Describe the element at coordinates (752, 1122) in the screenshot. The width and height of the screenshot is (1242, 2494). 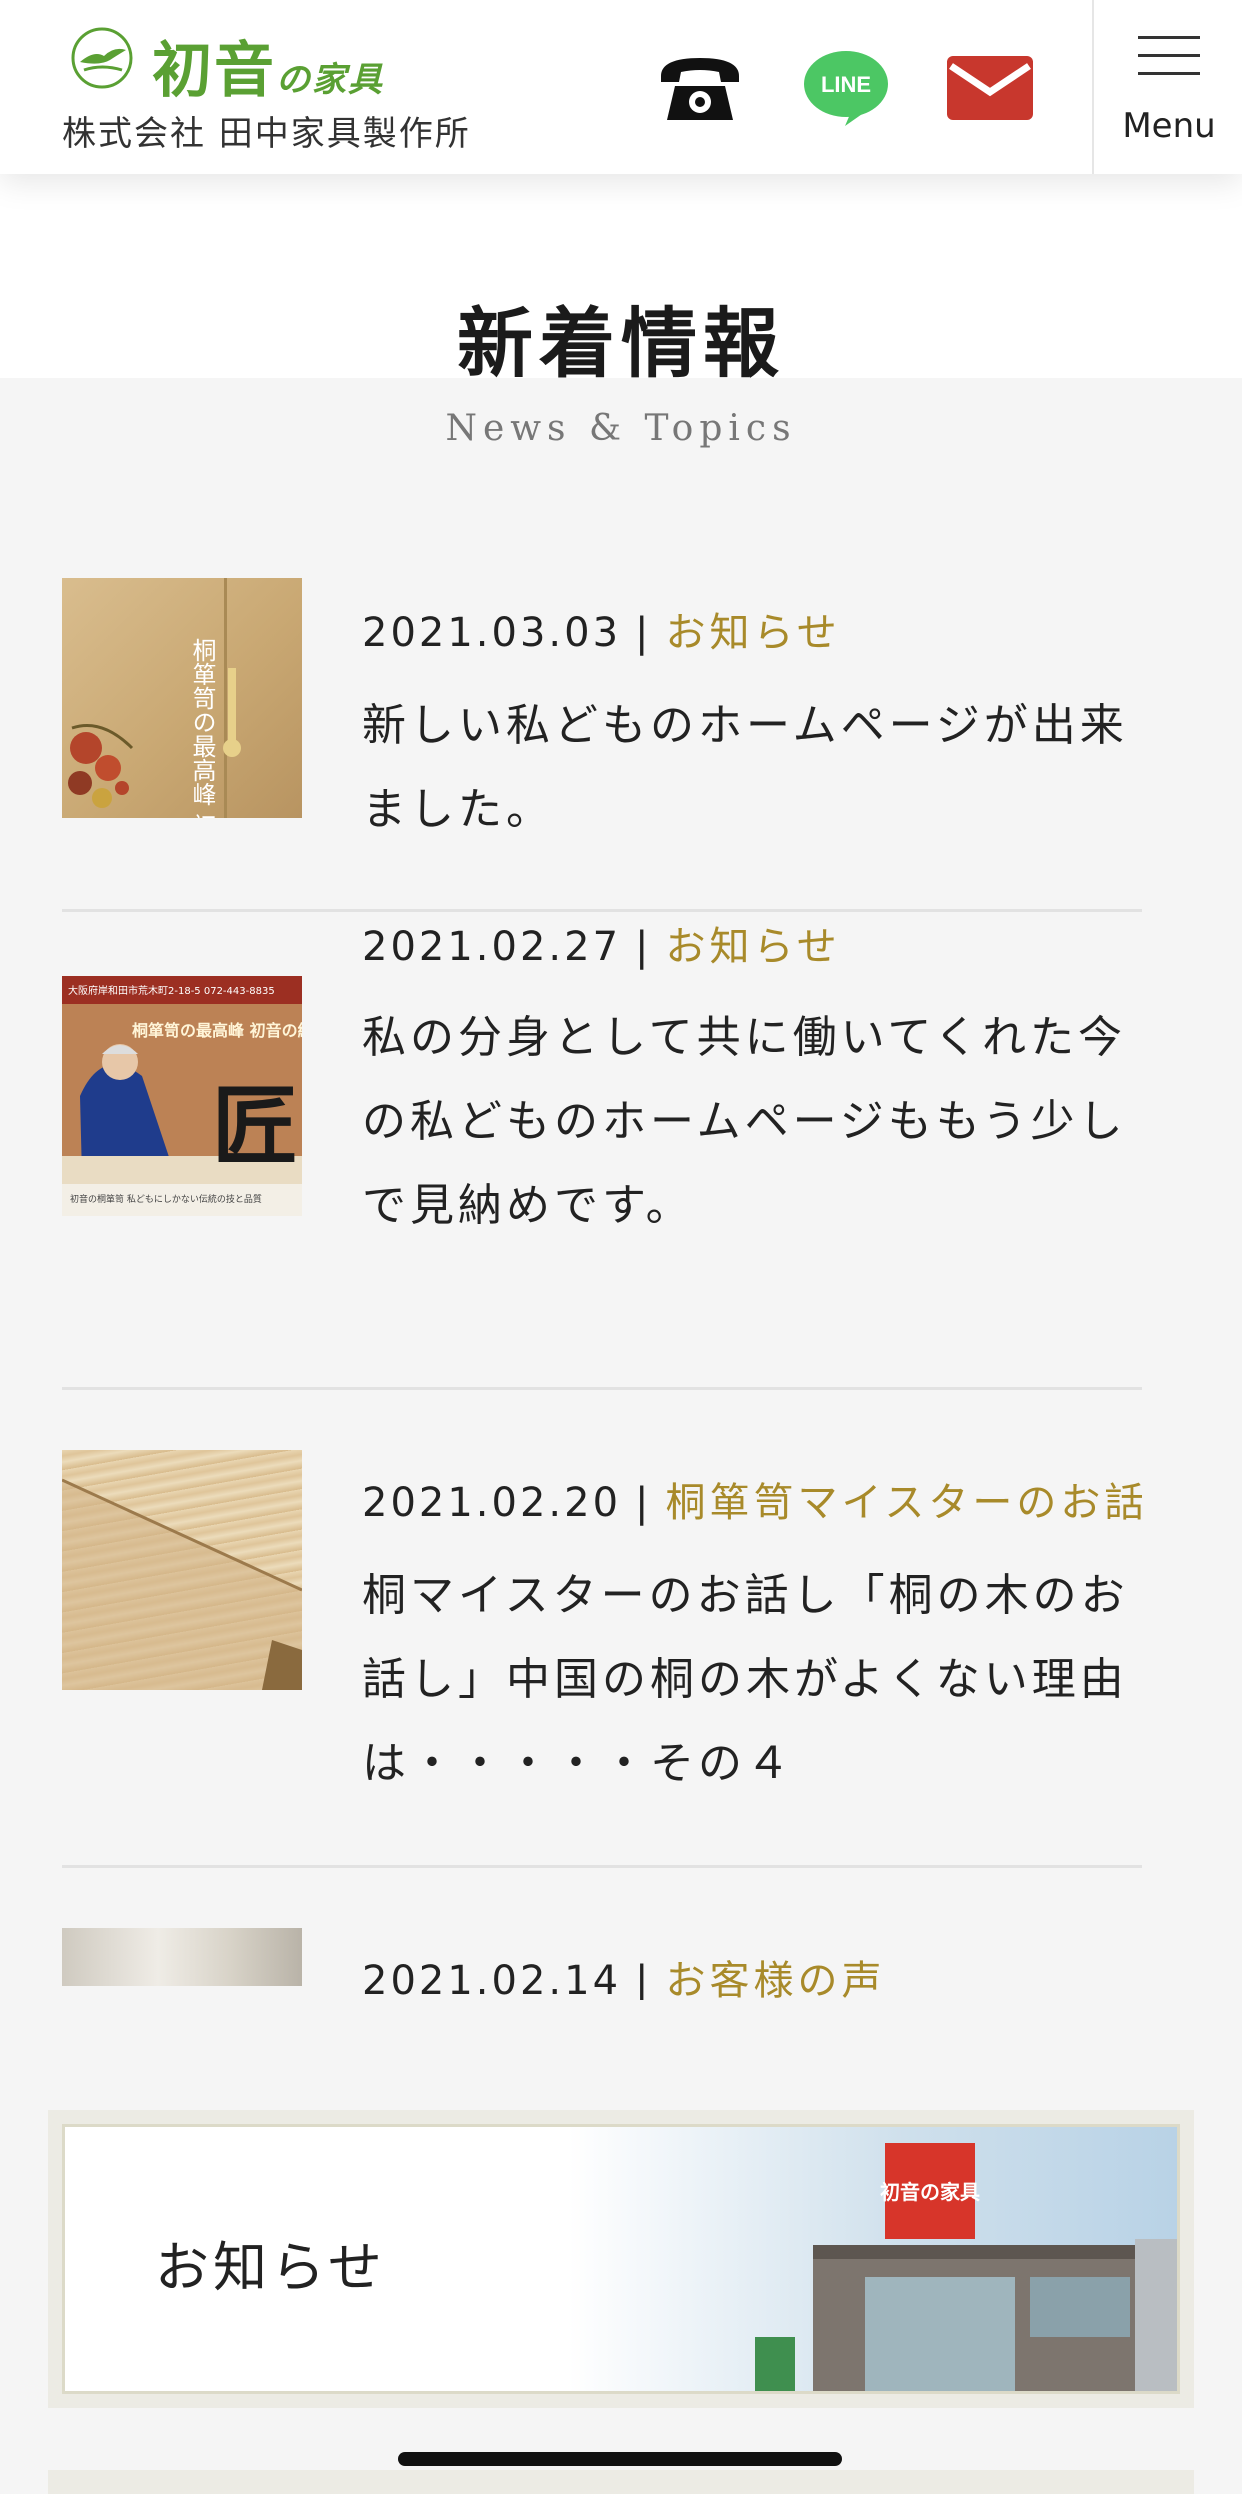
I see `news-title: 私の分身として共に働いてくれた今の私どものホームページももう少しで見納めです。` at that location.